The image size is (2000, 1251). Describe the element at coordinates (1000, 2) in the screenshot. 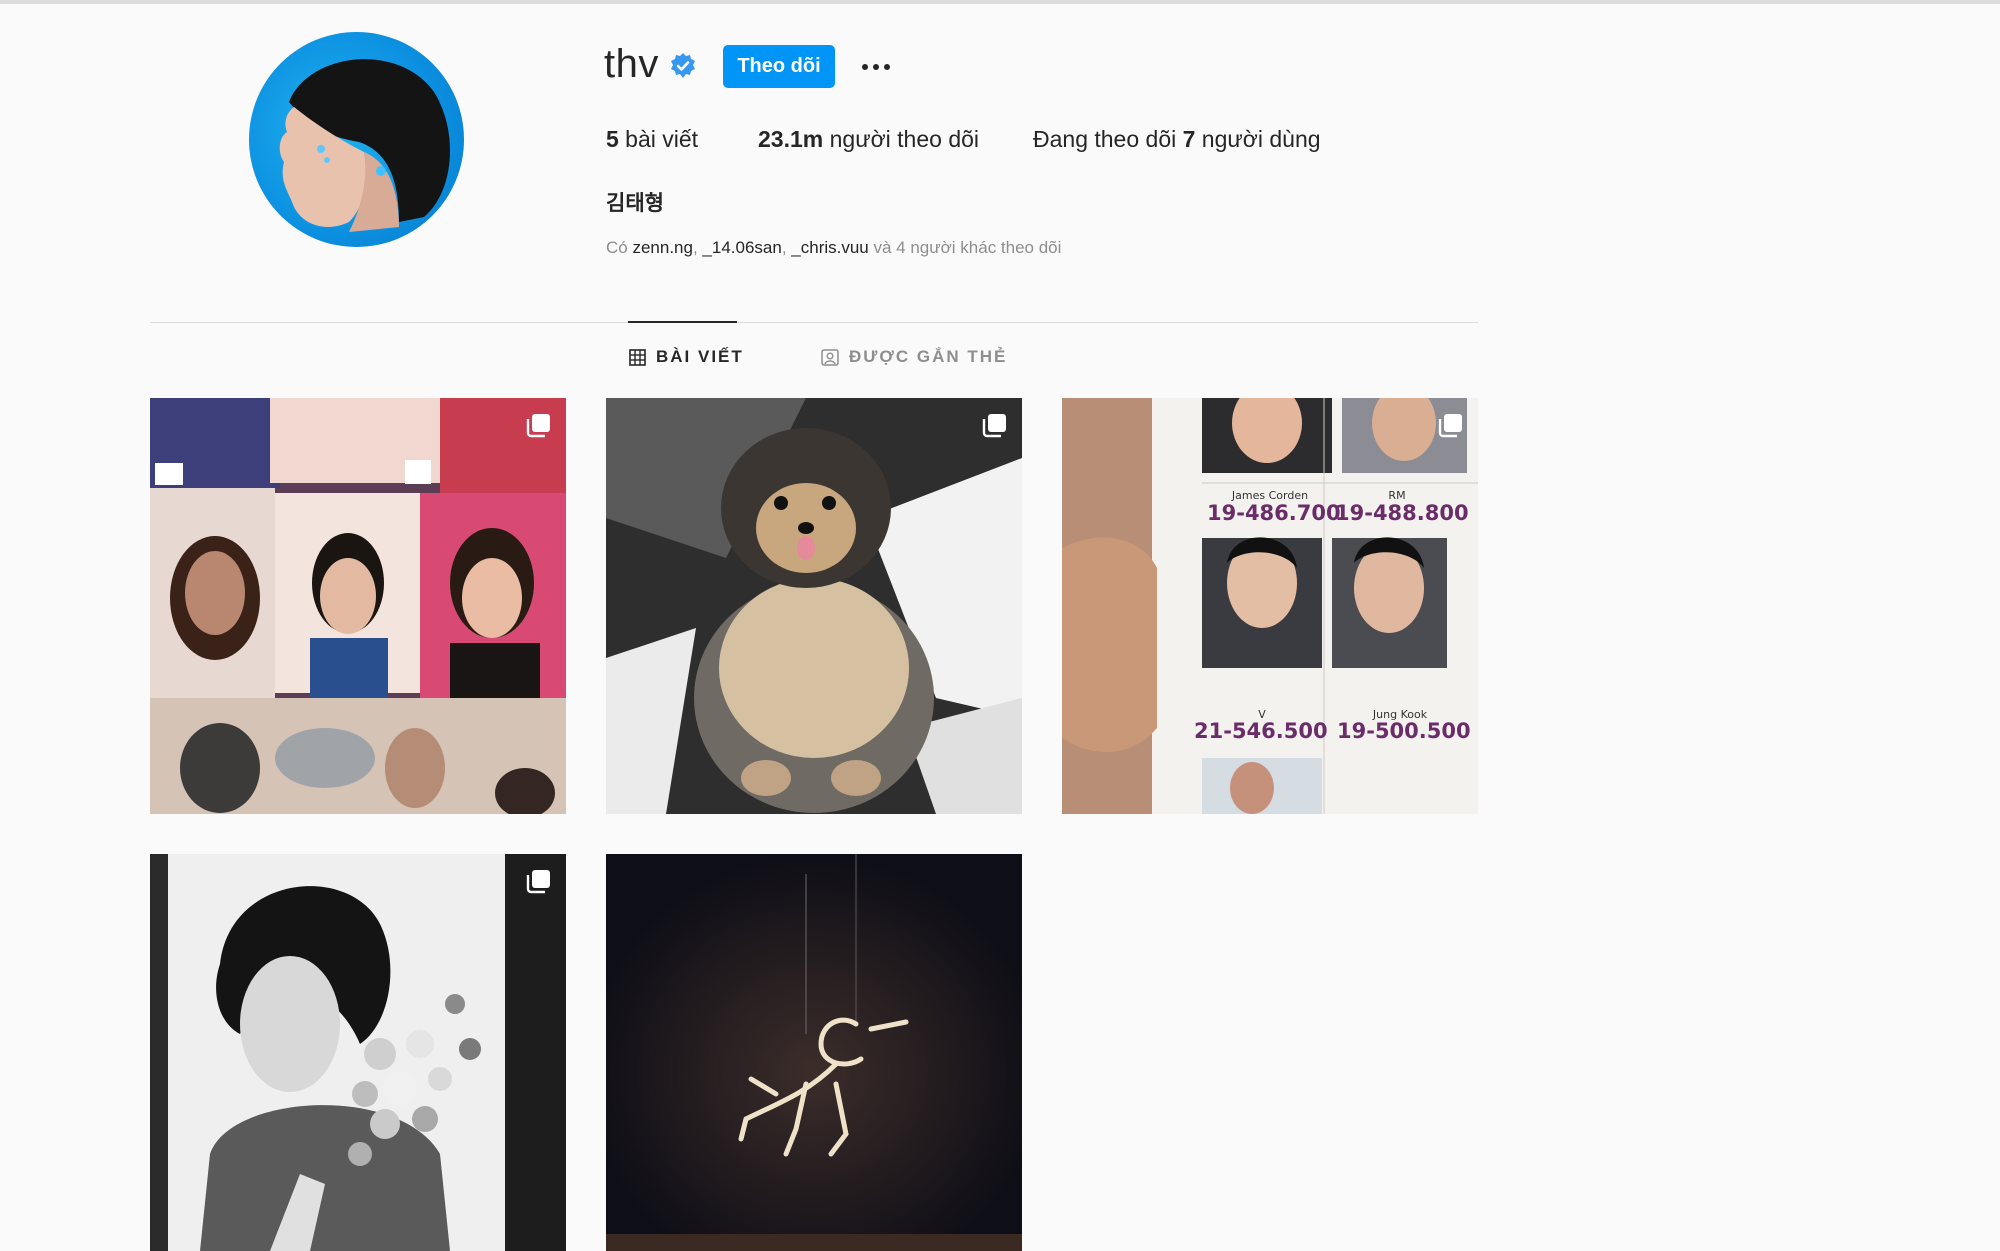

I see `browser-top-border` at that location.